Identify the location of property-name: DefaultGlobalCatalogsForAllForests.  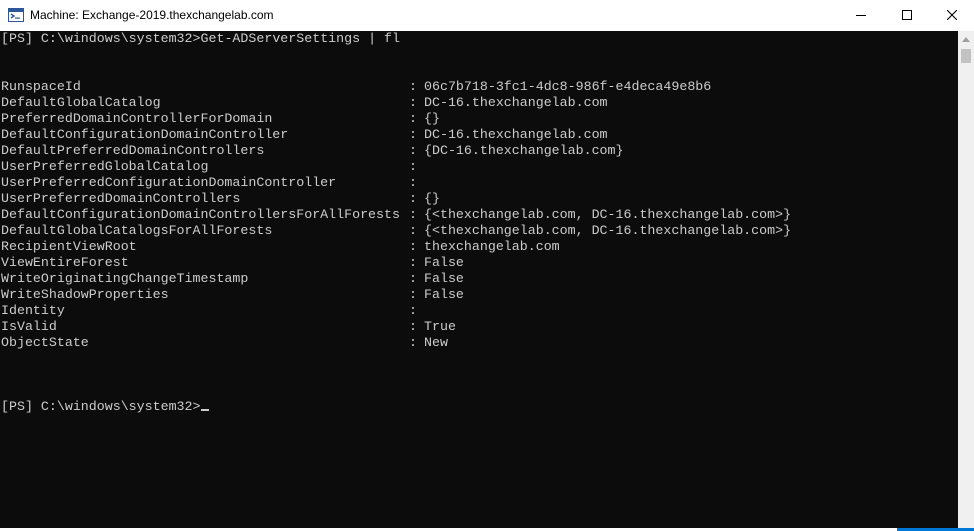
(137, 230).